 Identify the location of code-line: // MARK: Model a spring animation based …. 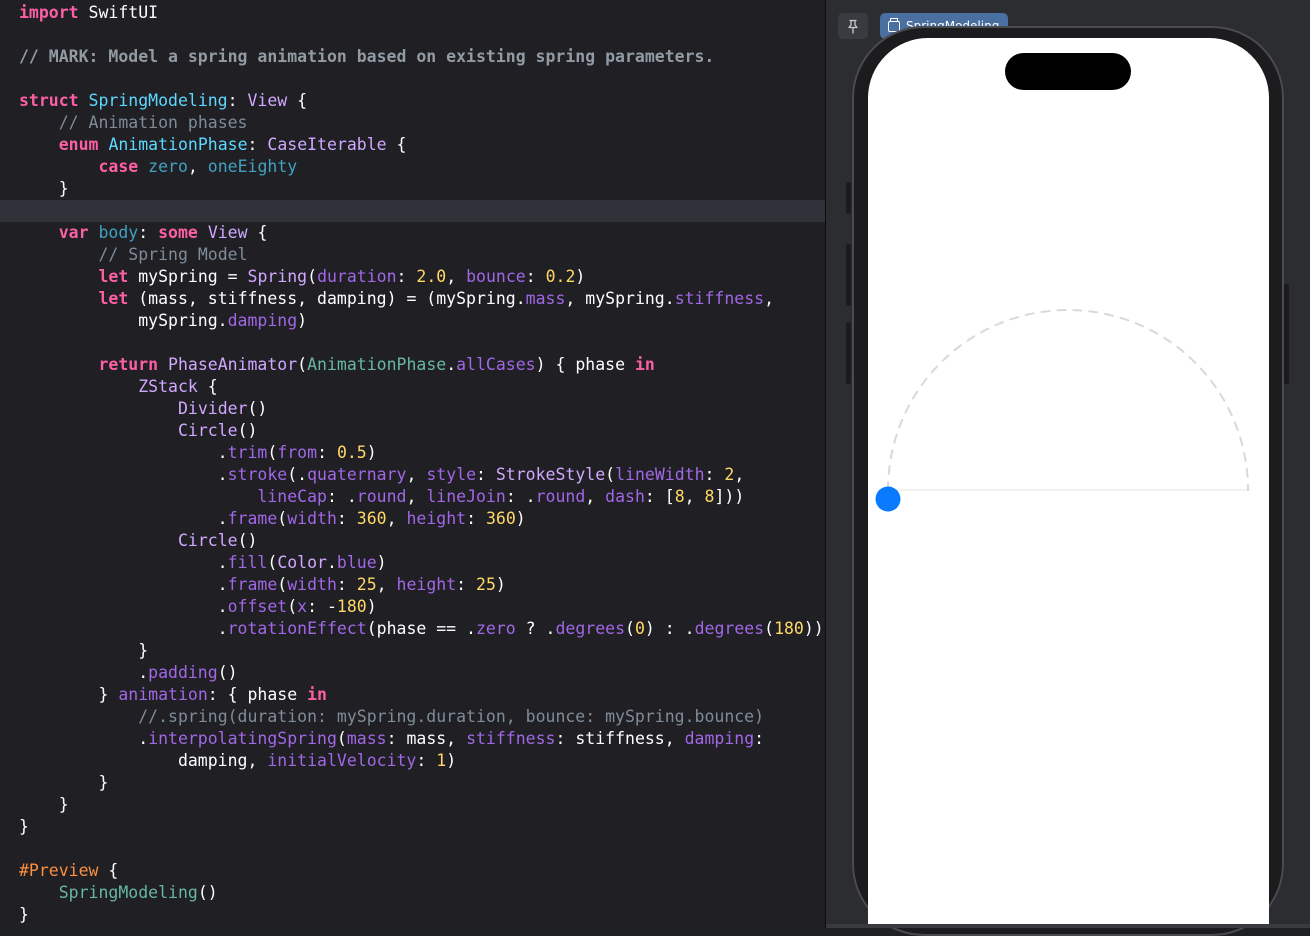
(421, 57).